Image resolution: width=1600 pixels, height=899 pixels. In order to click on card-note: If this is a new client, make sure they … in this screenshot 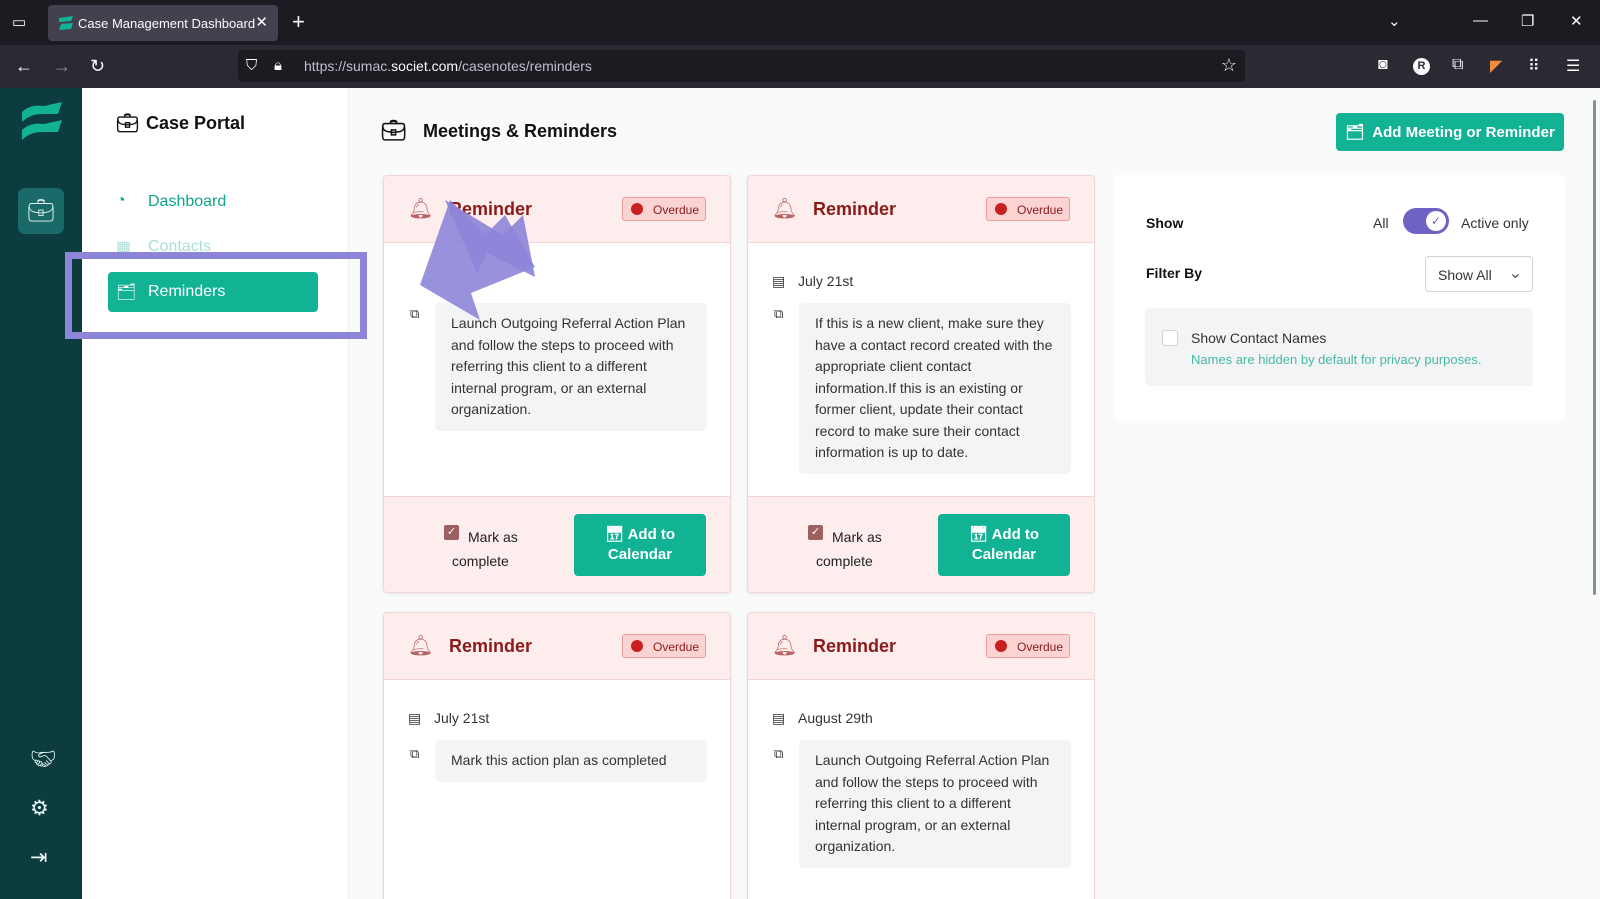, I will do `click(935, 388)`.